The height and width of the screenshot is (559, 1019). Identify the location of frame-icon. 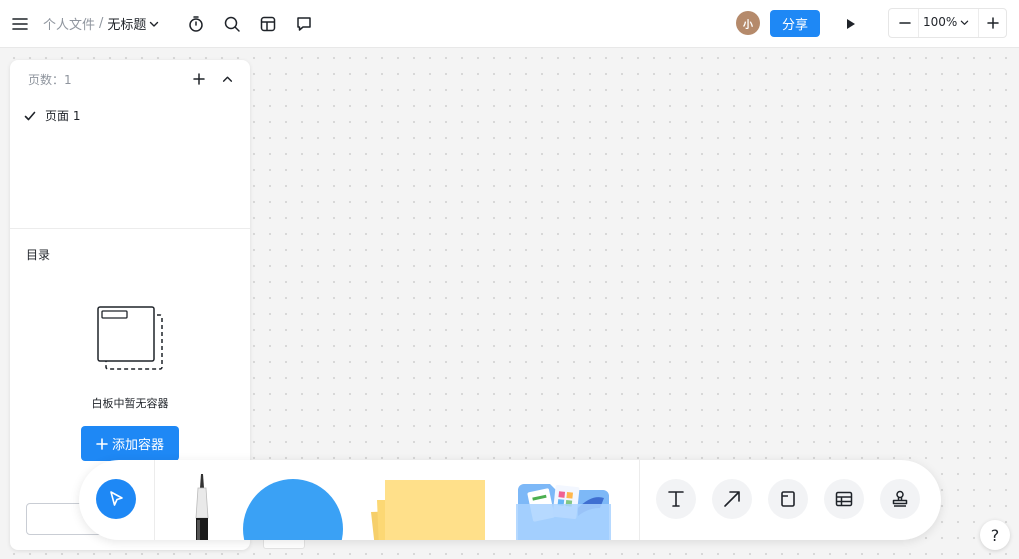
(788, 499).